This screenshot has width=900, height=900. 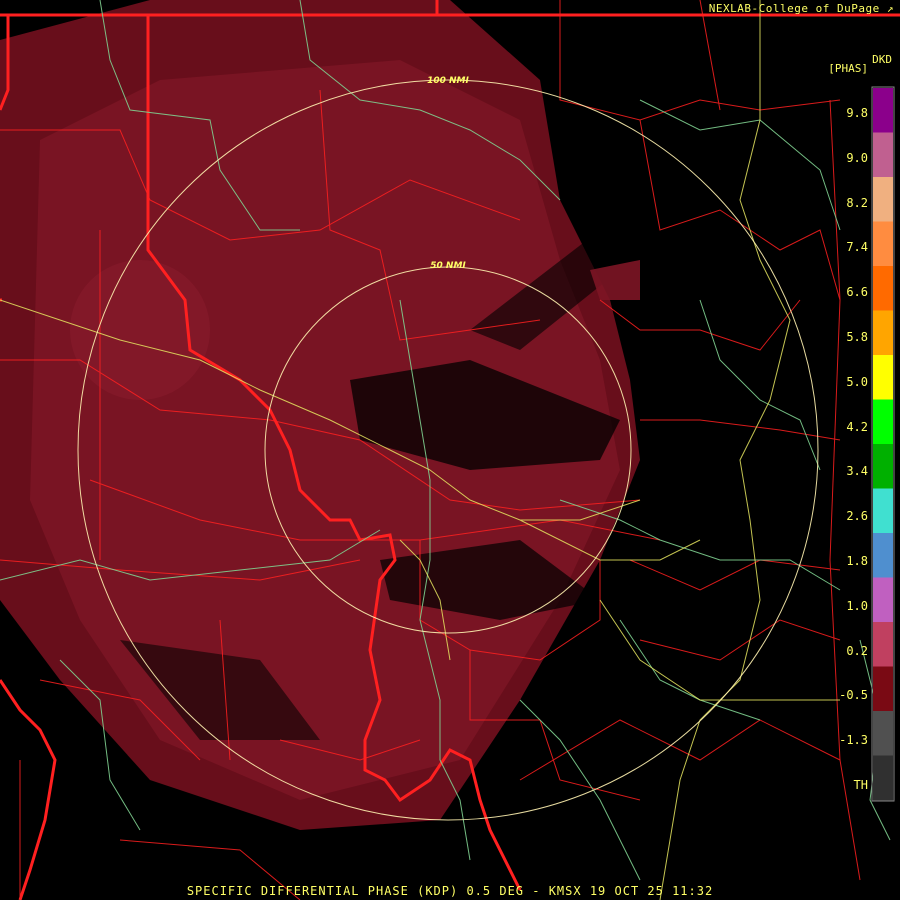 I want to click on legend-unit-top: DKD, so click(x=882, y=59).